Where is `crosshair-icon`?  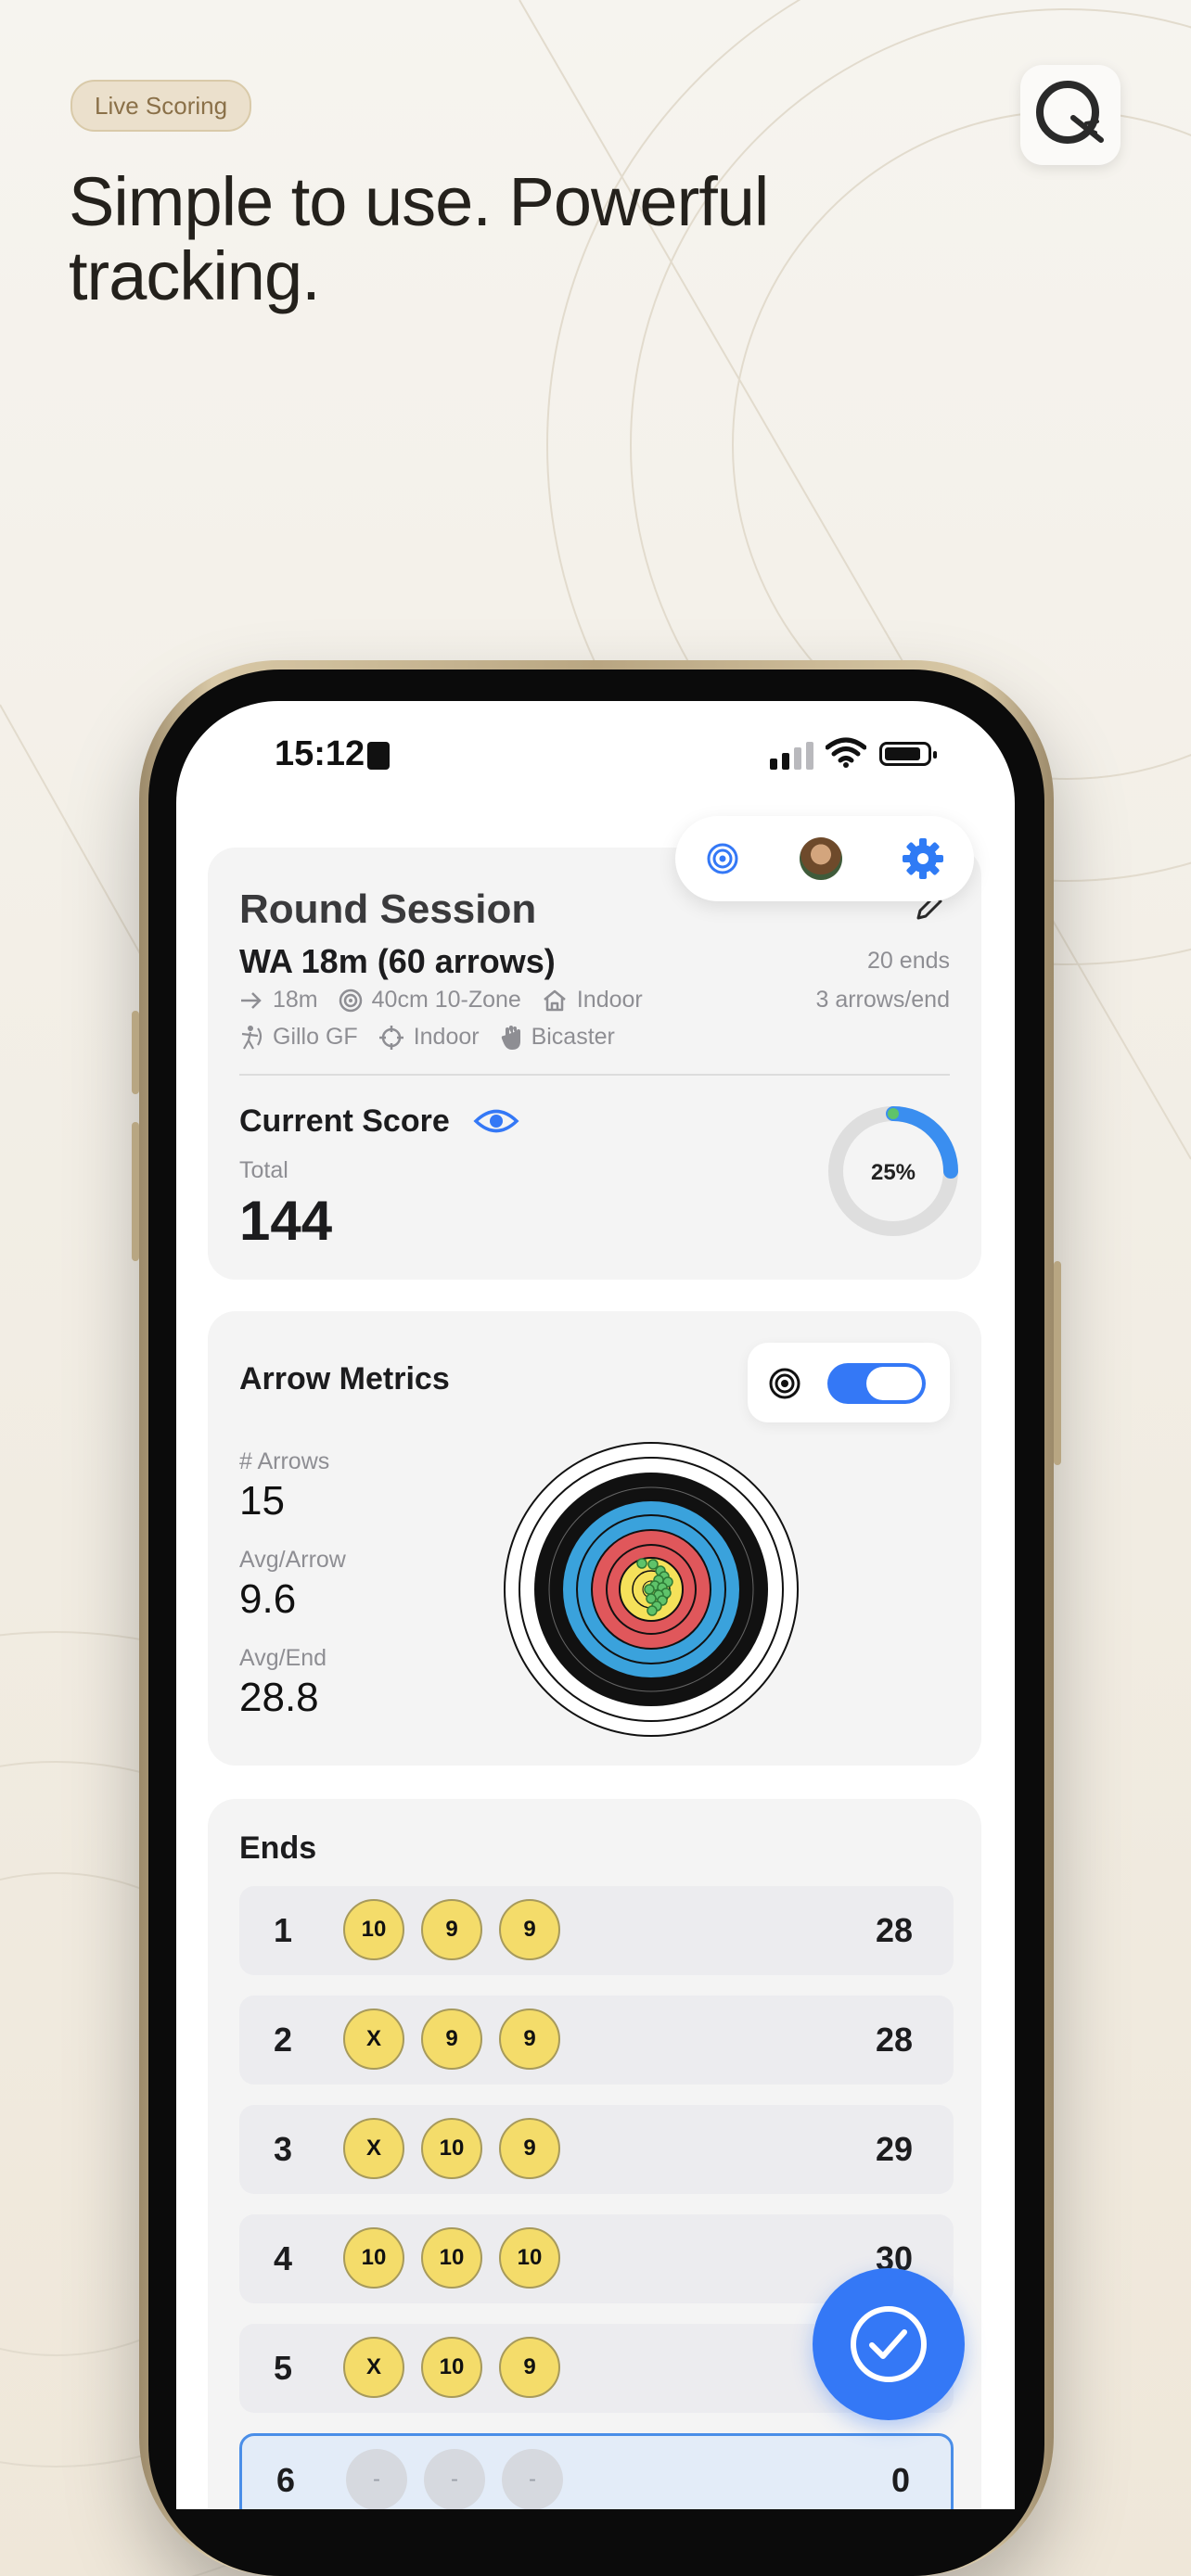
crosshair-icon is located at coordinates (390, 1037).